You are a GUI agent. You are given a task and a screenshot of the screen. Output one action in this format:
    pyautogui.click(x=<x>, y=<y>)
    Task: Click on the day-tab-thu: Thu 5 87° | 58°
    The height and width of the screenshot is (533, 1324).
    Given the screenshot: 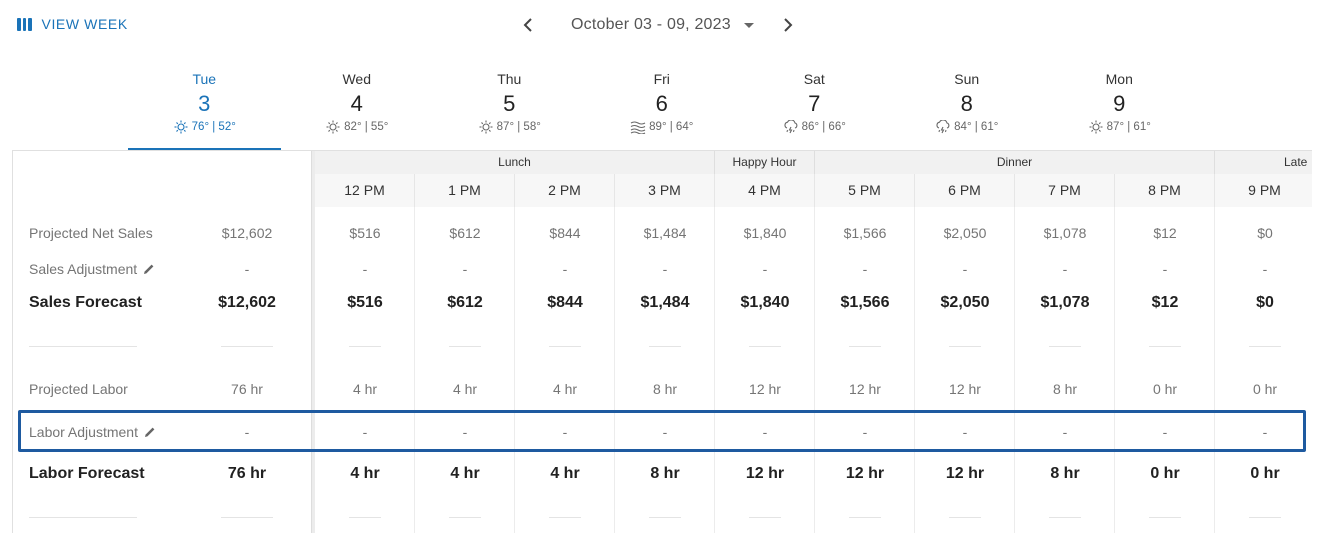 What is the action you would take?
    pyautogui.click(x=509, y=110)
    